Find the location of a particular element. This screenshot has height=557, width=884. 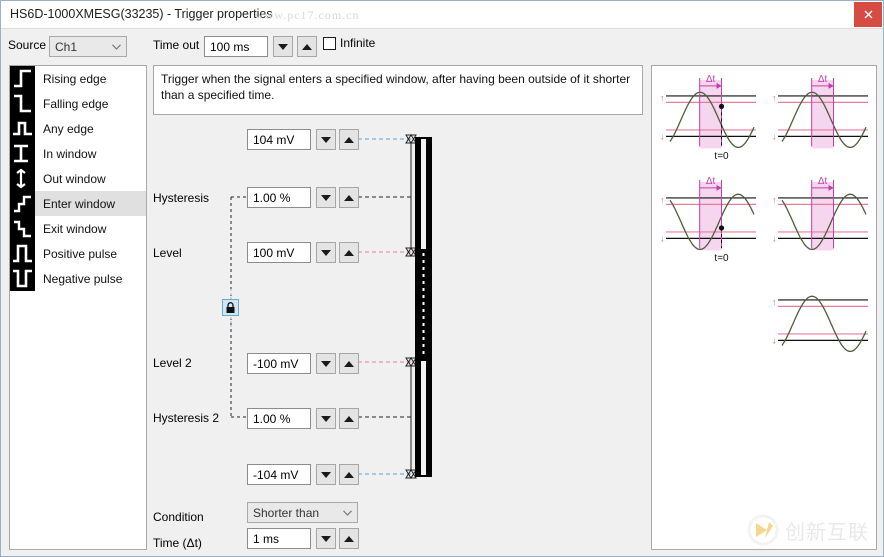

level2-input: -100 mV is located at coordinates (279, 363).